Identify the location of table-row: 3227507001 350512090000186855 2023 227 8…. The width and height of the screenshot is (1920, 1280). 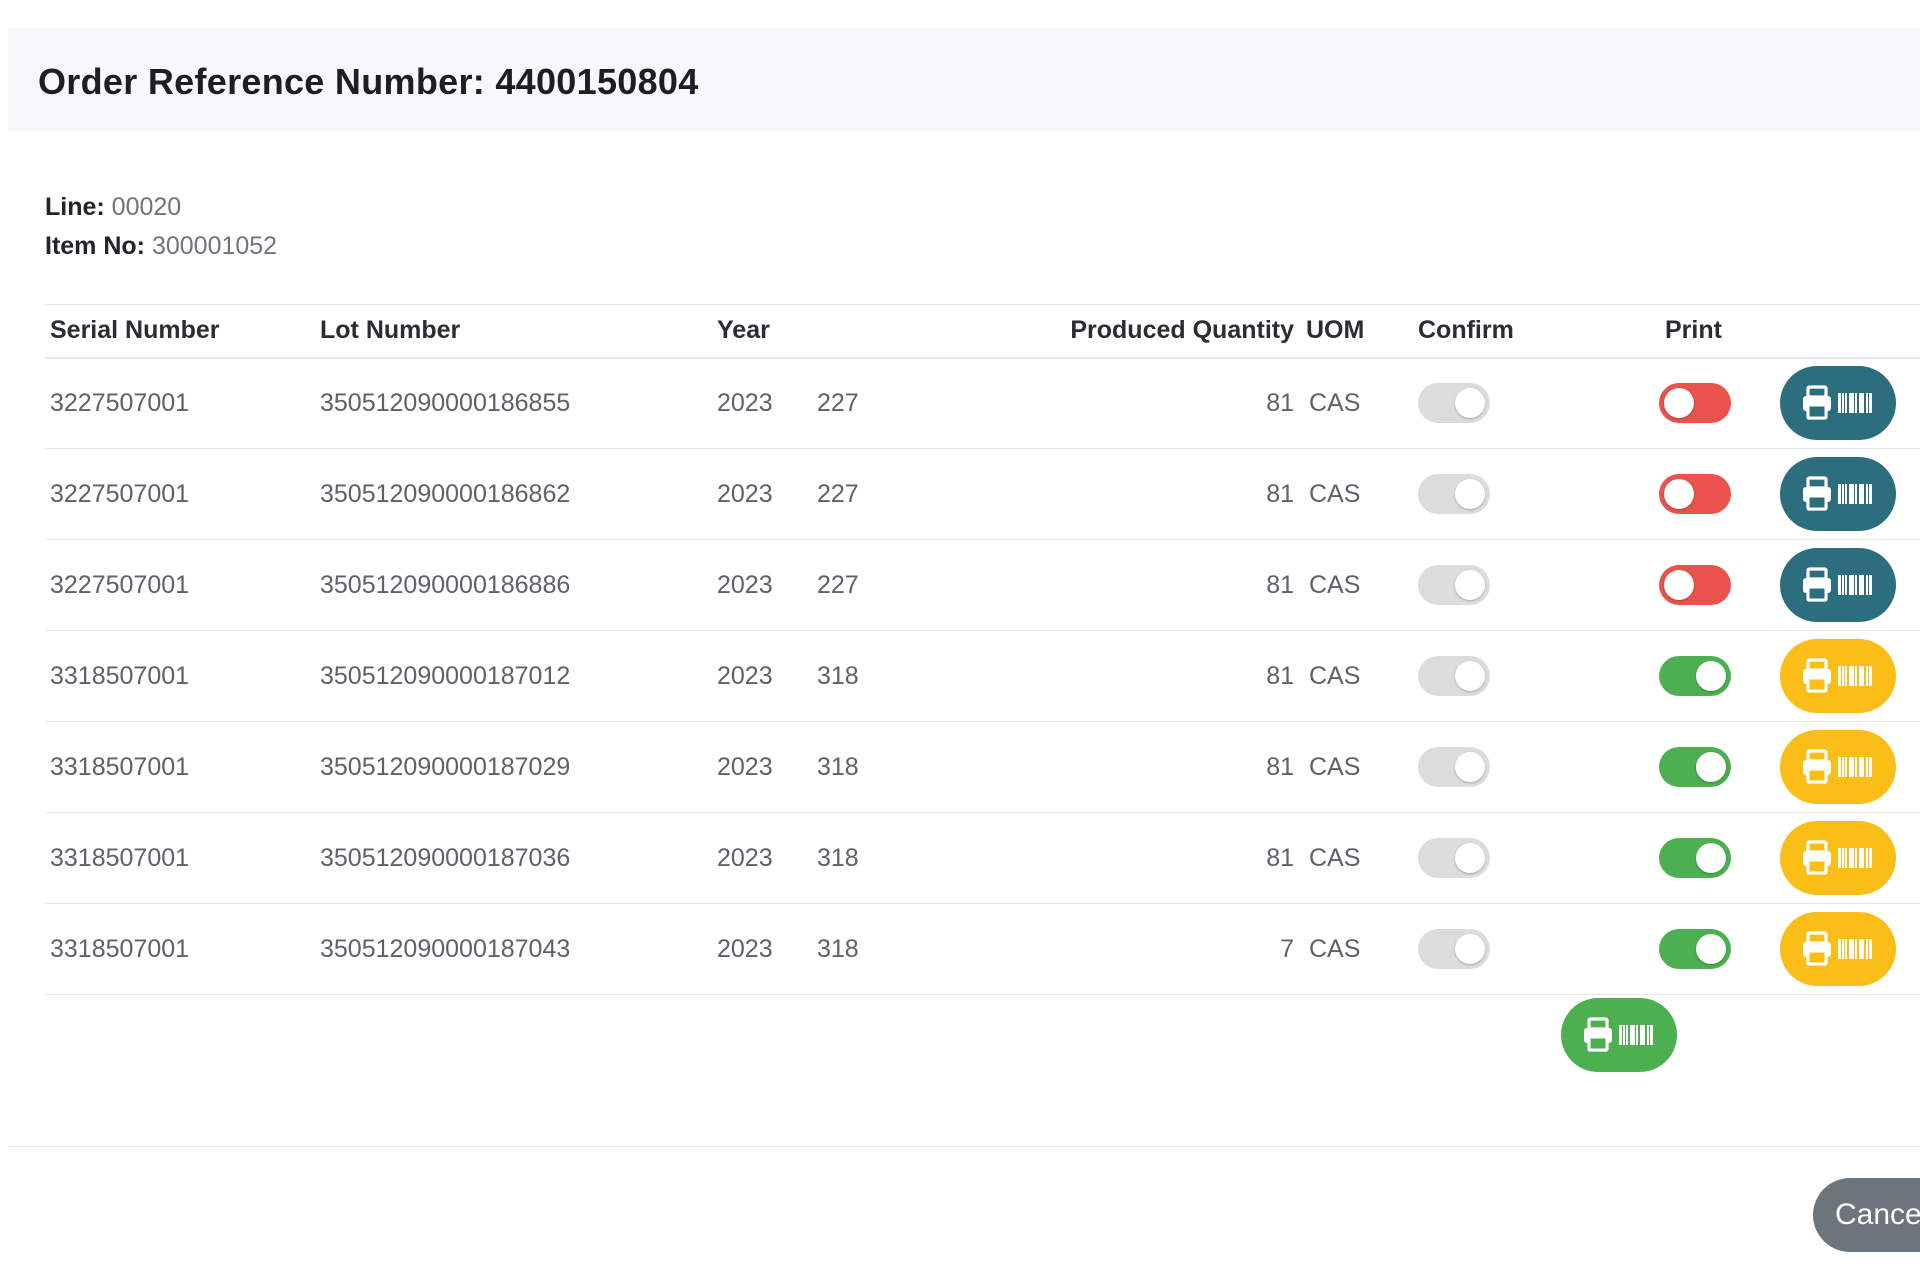
(982, 403).